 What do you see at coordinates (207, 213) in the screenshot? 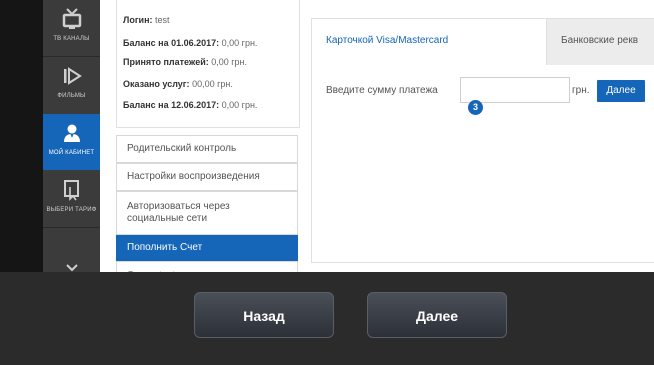
I see `menu-item-social-login: Авторизоваться через социальные сети` at bounding box center [207, 213].